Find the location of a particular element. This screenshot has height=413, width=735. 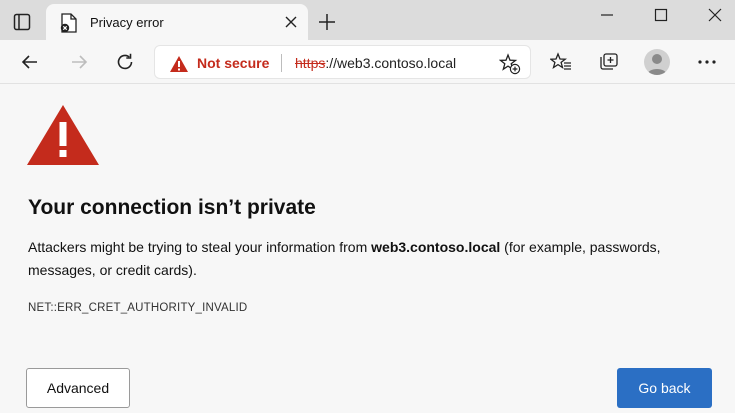

description-host: web3.contoso.local is located at coordinates (436, 247).